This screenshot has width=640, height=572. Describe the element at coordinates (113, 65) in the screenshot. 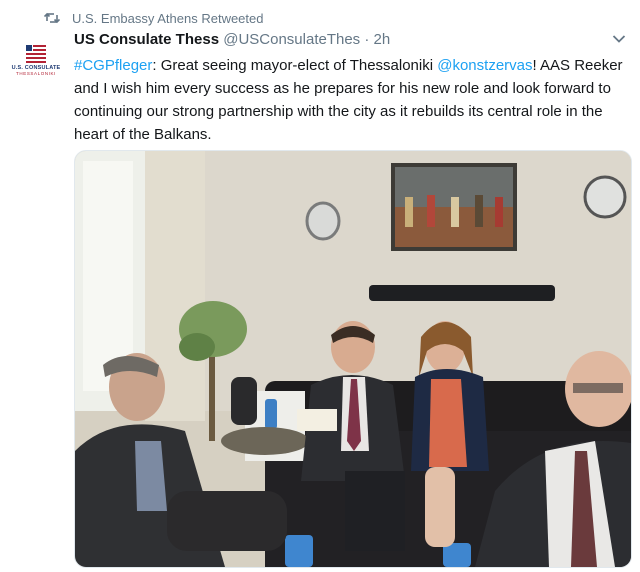

I see `hashtag-link: #CGPfleger` at that location.